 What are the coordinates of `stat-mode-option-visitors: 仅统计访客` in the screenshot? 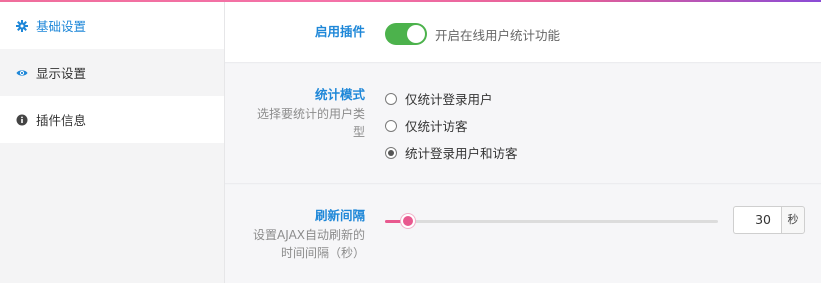 It's located at (426, 125).